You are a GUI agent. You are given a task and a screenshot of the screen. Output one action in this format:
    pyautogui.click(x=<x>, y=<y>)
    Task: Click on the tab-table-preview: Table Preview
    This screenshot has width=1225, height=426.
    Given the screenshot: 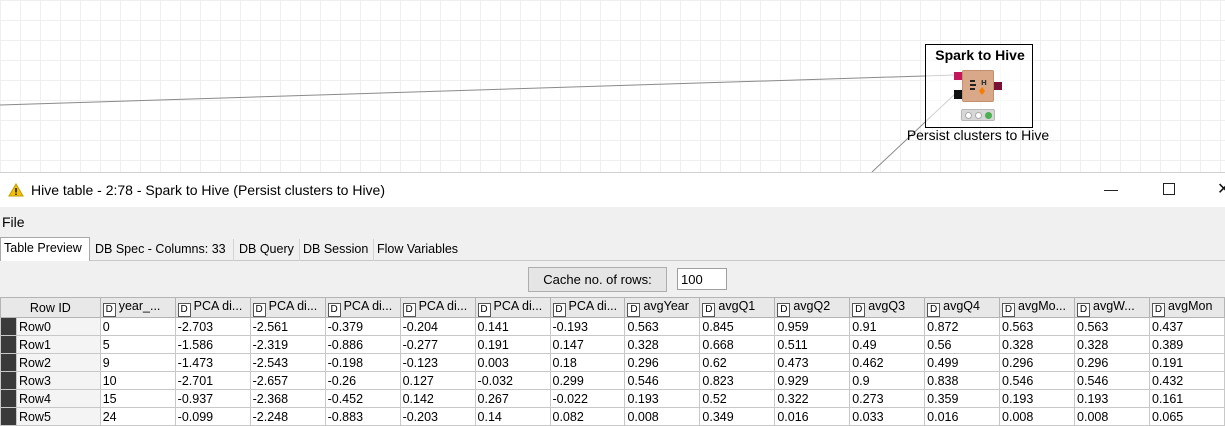 What is the action you would take?
    pyautogui.click(x=45, y=249)
    